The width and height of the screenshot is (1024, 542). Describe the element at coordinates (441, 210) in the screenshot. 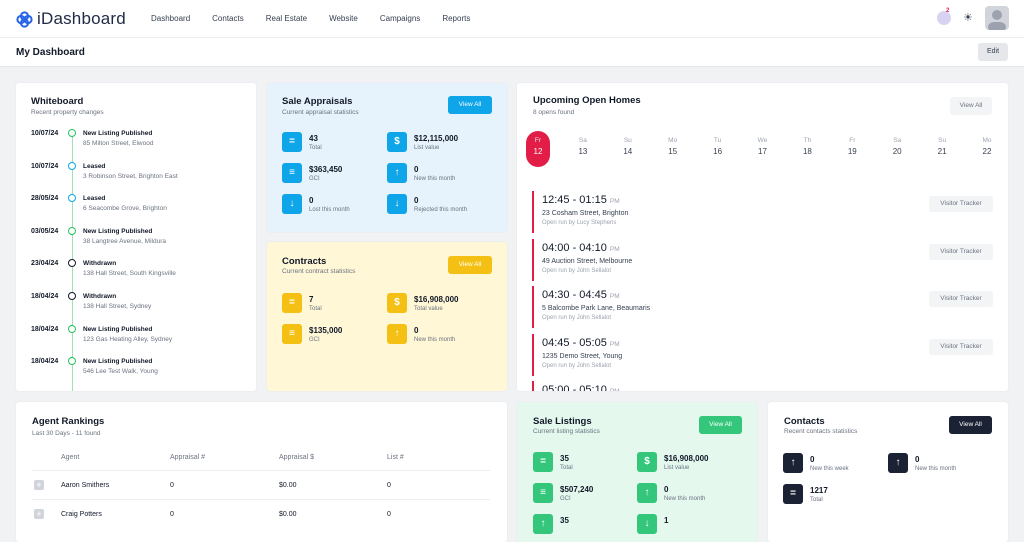

I see `stat-label: Rejected this month` at that location.